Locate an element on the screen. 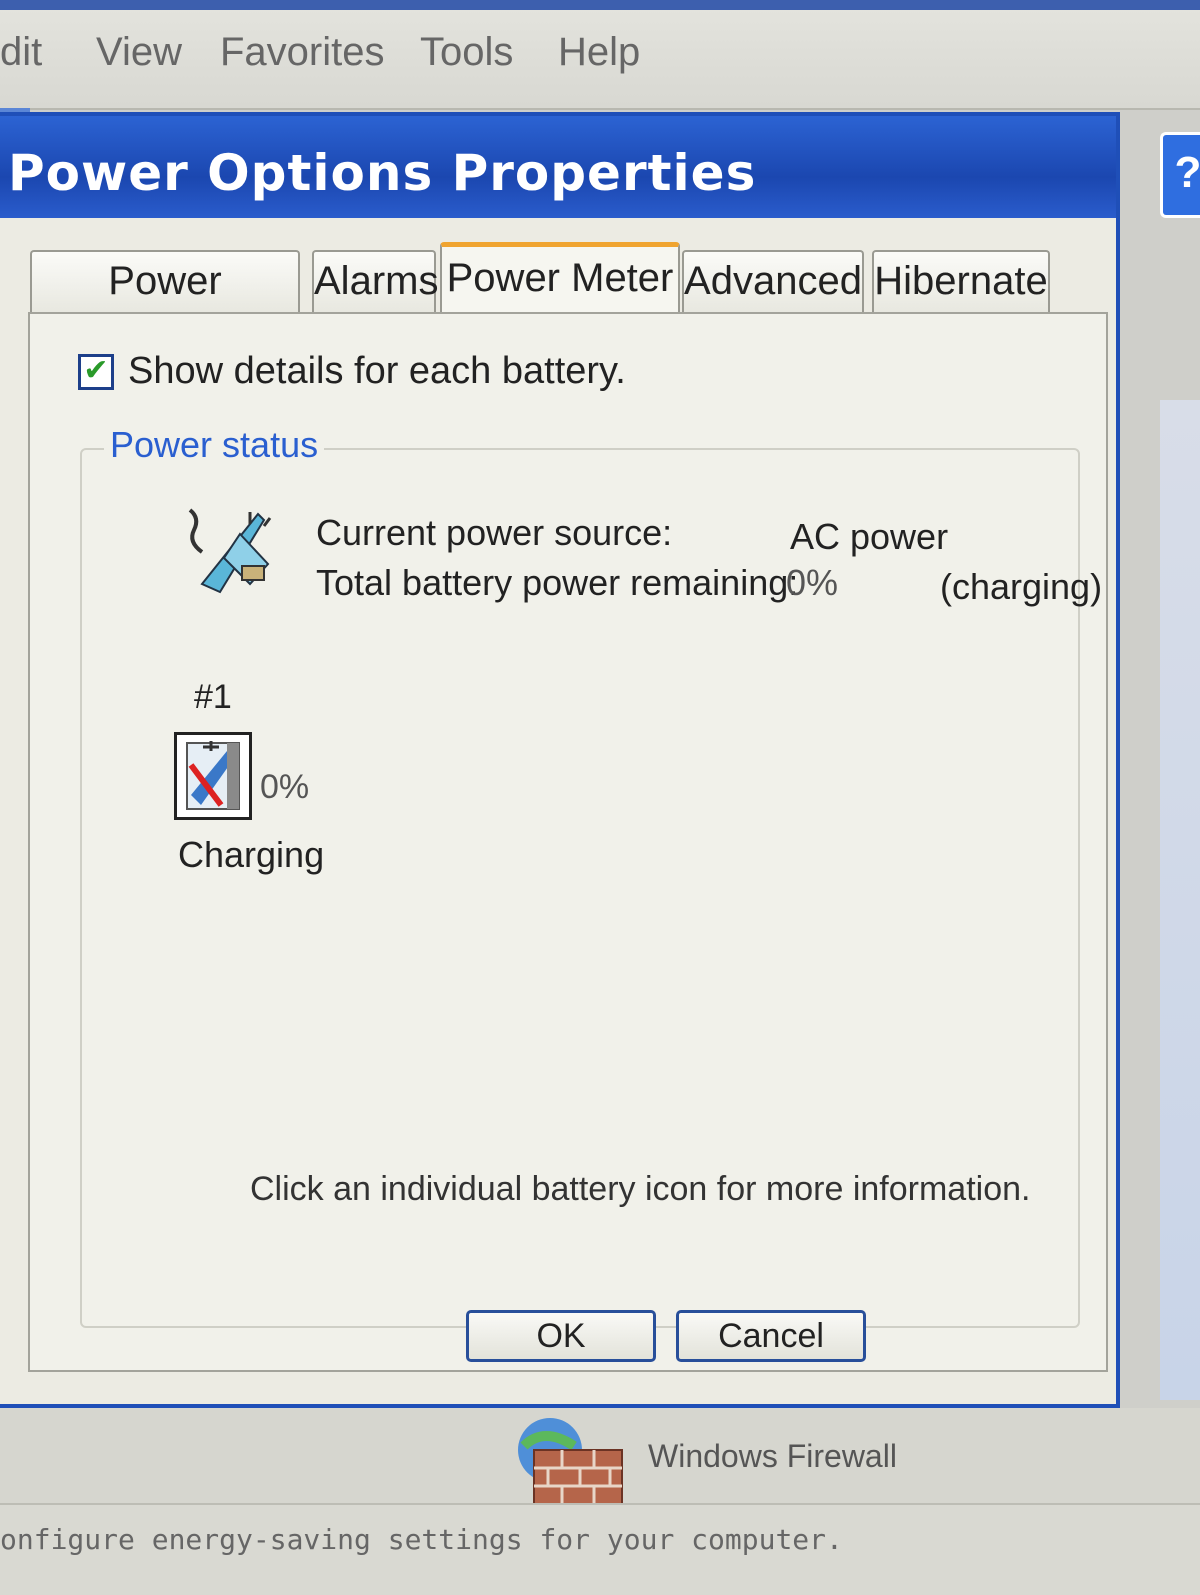  battery-charging-state: (charging) is located at coordinates (1021, 586).